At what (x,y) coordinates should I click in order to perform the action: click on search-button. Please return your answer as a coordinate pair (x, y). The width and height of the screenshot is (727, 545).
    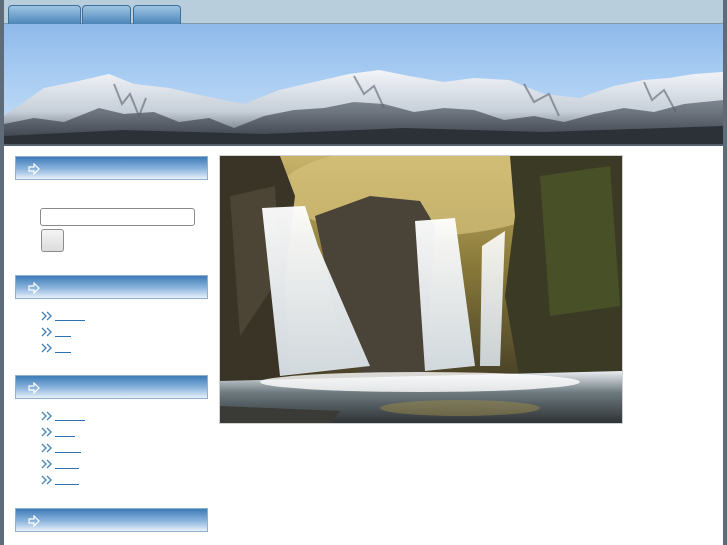
    Looking at the image, I should click on (52, 240).